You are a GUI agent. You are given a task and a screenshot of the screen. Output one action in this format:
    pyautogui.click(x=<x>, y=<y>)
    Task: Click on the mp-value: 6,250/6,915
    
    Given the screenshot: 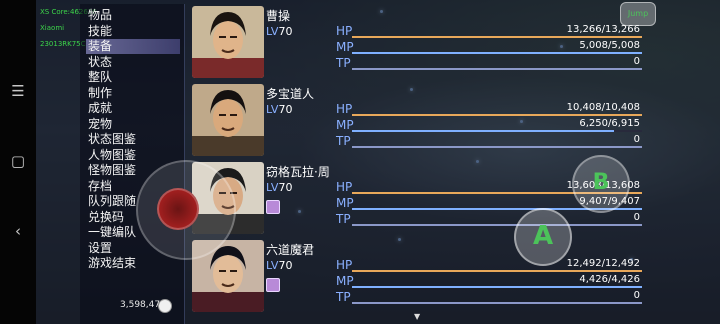 What is the action you would take?
    pyautogui.click(x=609, y=123)
    